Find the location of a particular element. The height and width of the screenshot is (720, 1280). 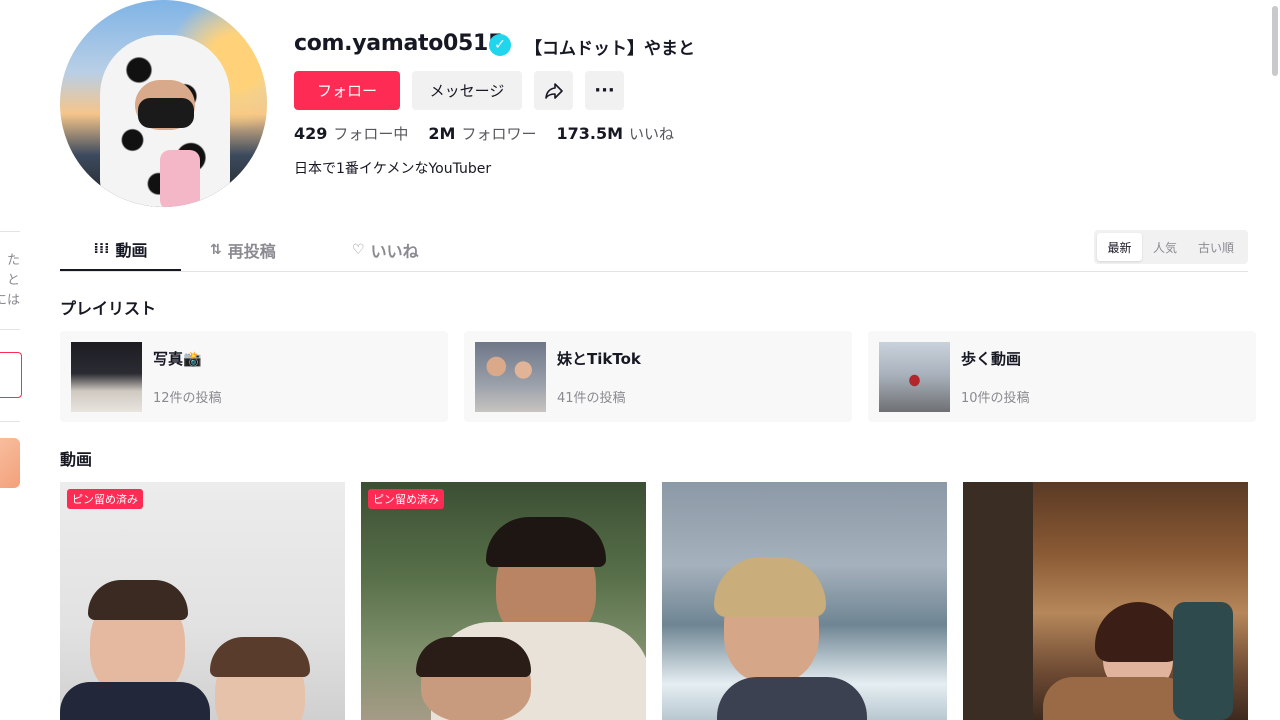

more-options-button: ··· is located at coordinates (604, 90).